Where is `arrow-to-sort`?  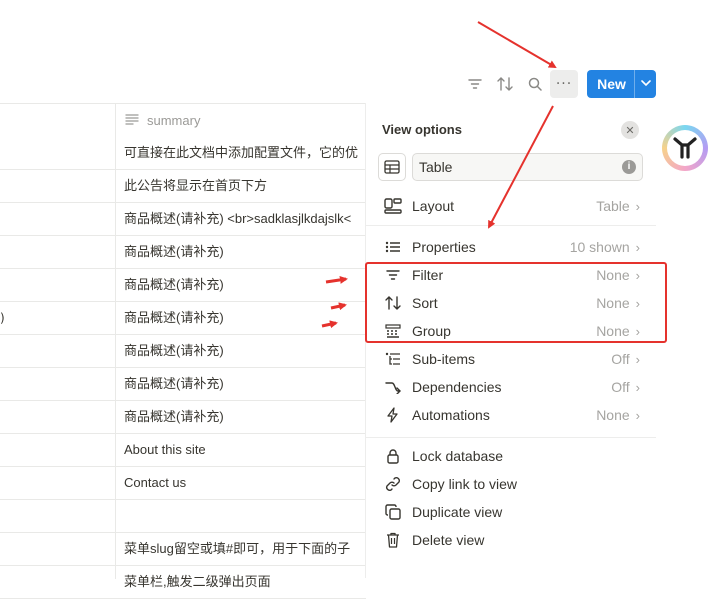
arrow-to-sort is located at coordinates (338, 306).